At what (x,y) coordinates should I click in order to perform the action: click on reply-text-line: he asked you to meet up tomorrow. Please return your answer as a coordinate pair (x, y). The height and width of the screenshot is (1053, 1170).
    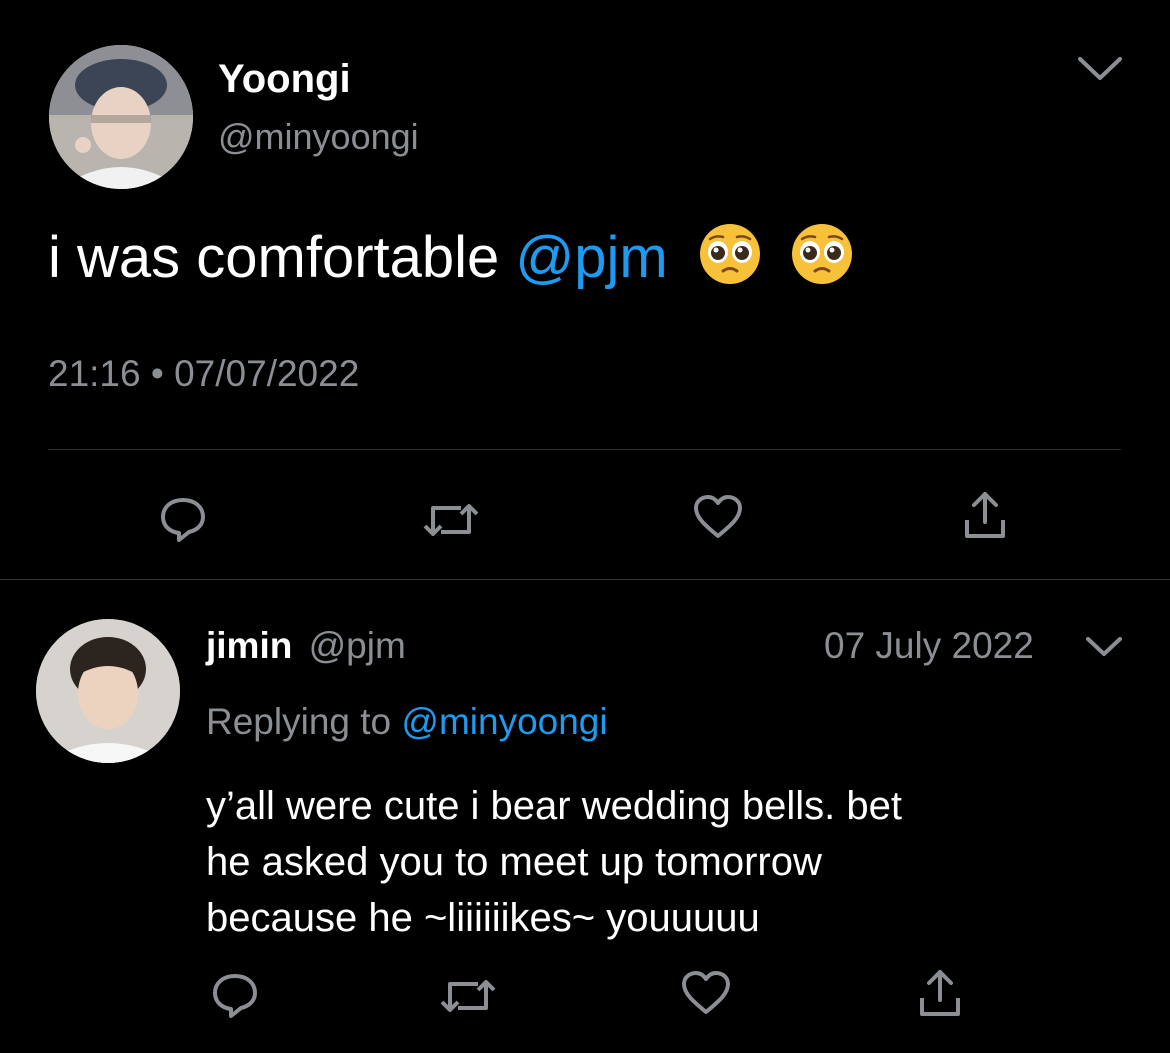
    Looking at the image, I should click on (514, 862).